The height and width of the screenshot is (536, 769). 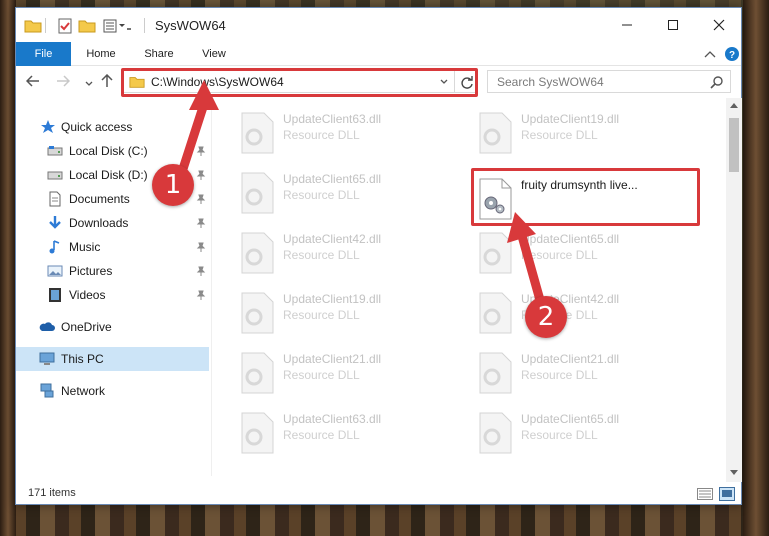 I want to click on step-marker-1: 1, so click(x=173, y=185).